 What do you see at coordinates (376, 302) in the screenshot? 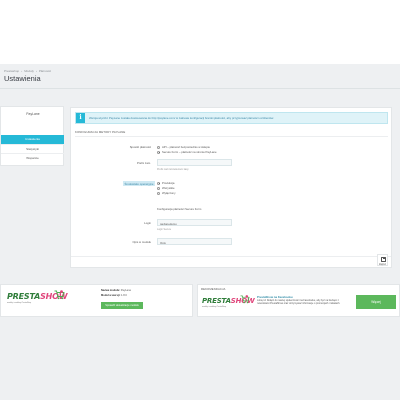
I see `more-button: Więcej` at bounding box center [376, 302].